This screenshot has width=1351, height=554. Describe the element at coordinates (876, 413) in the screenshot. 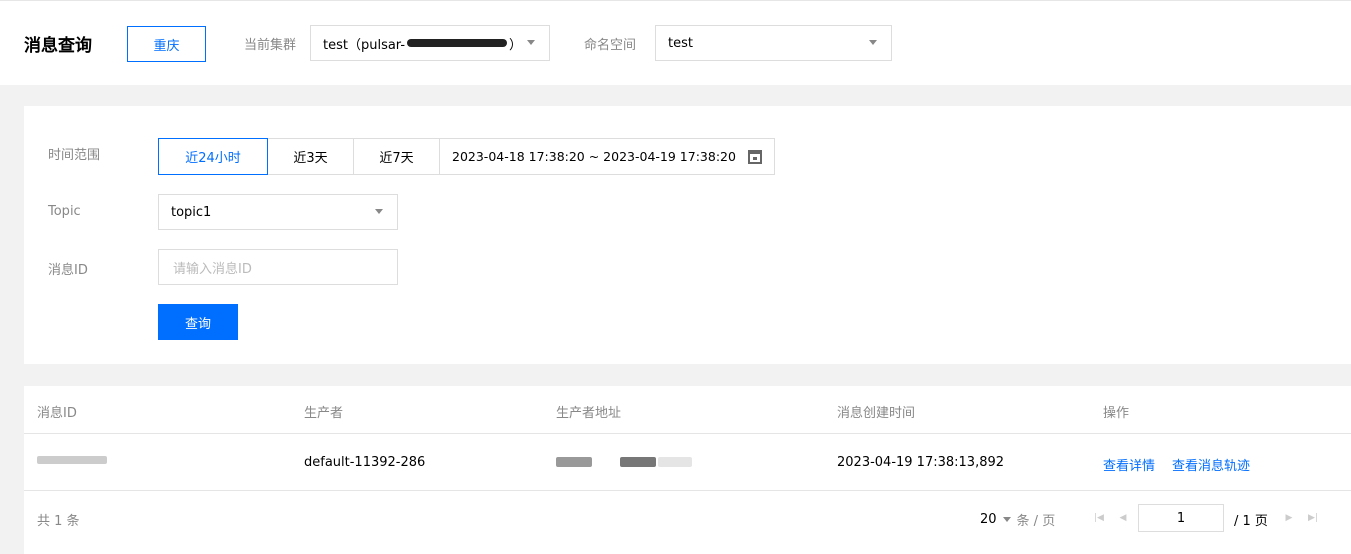

I see `column-header-created-time: 消息创建时间` at that location.